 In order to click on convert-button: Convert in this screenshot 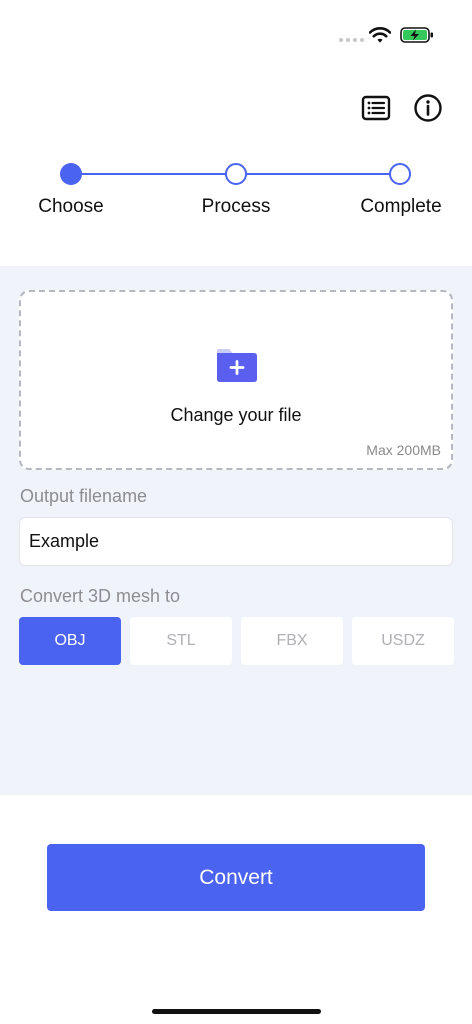, I will do `click(236, 877)`.